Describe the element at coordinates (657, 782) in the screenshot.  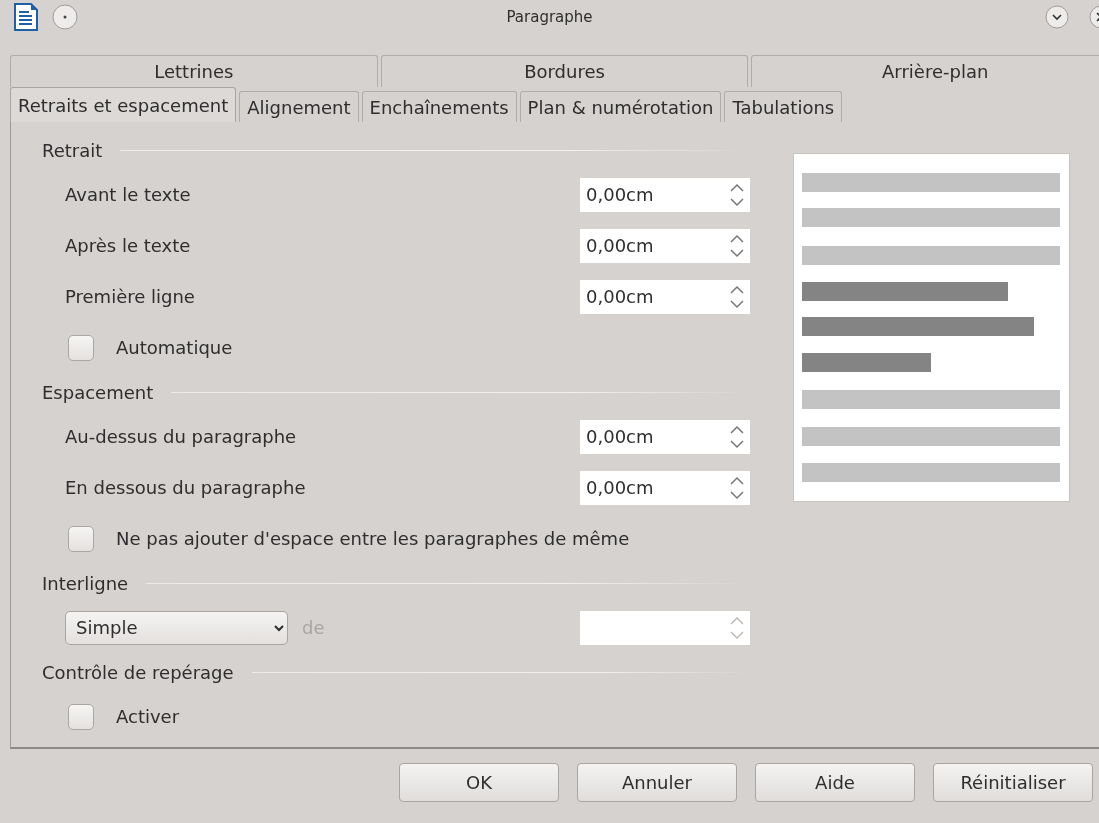
I see `dialog-button: Annuler` at that location.